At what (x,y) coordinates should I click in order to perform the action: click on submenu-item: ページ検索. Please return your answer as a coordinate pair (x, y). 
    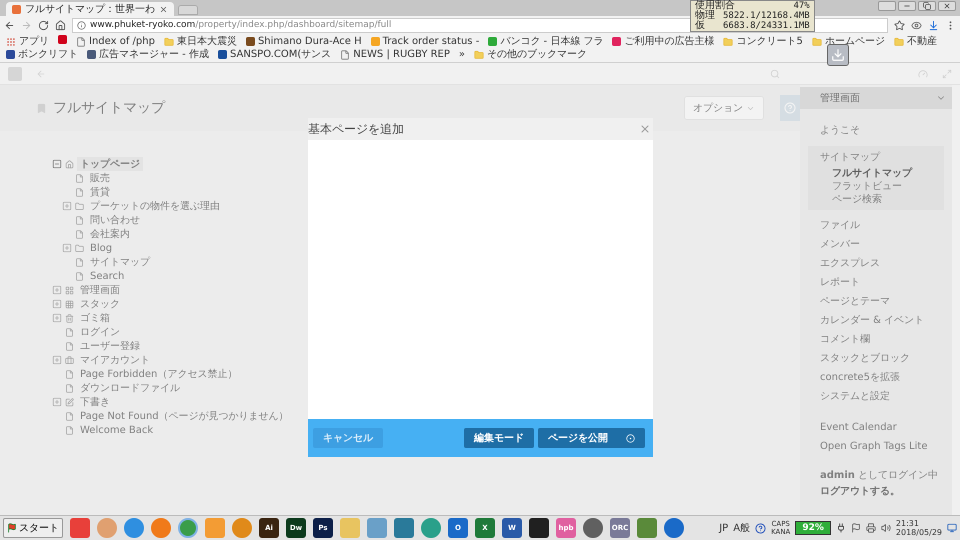
    Looking at the image, I should click on (882, 199).